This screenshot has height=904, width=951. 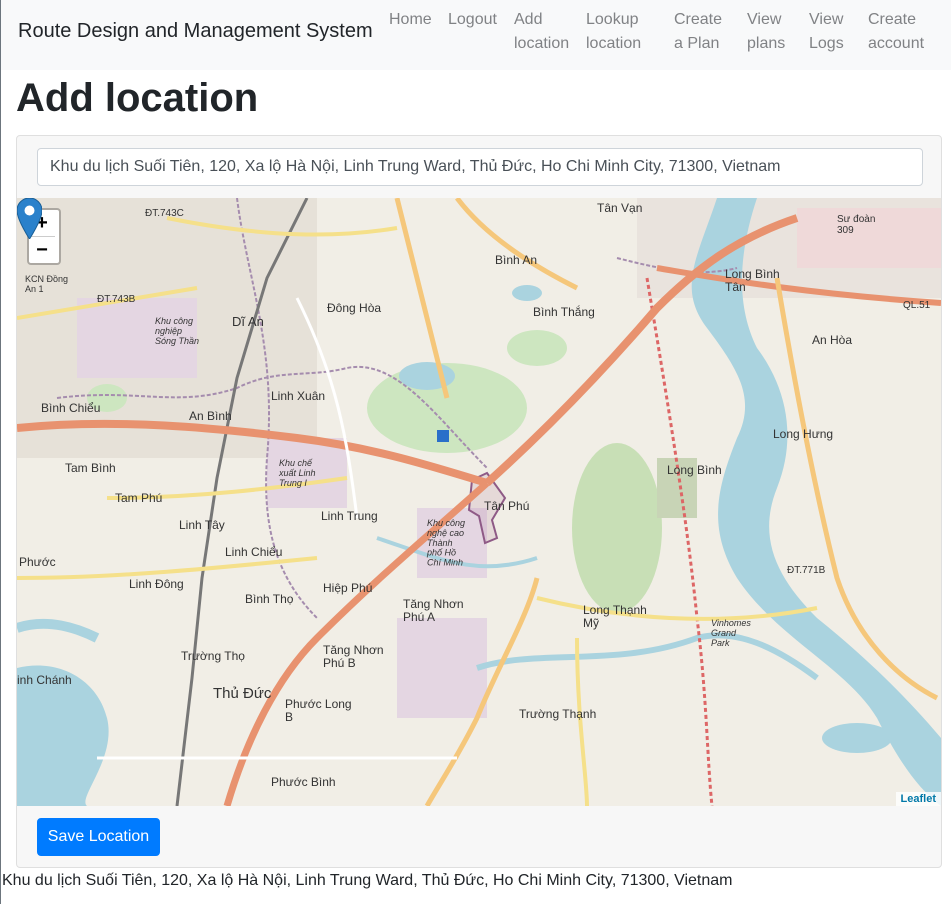 I want to click on map-label-binh-tho: Bình Thọ, so click(x=269, y=599).